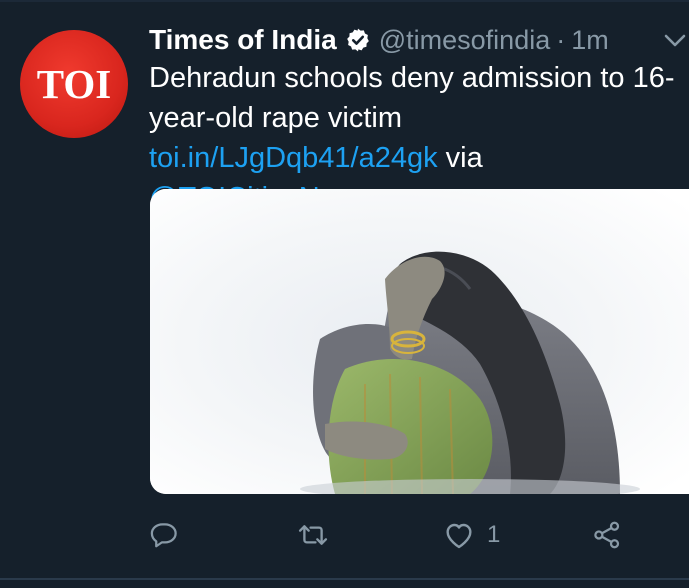 The image size is (689, 588). Describe the element at coordinates (243, 40) in the screenshot. I see `display-name: Times of India` at that location.